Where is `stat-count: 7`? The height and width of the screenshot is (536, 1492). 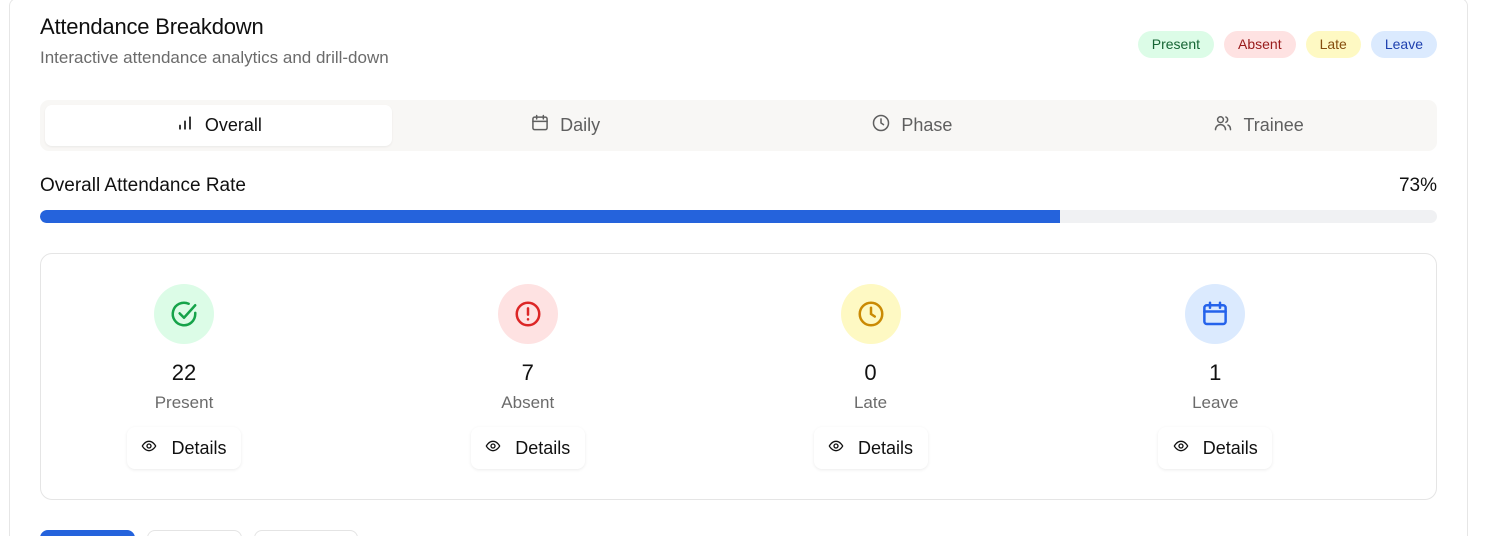 stat-count: 7 is located at coordinates (527, 372).